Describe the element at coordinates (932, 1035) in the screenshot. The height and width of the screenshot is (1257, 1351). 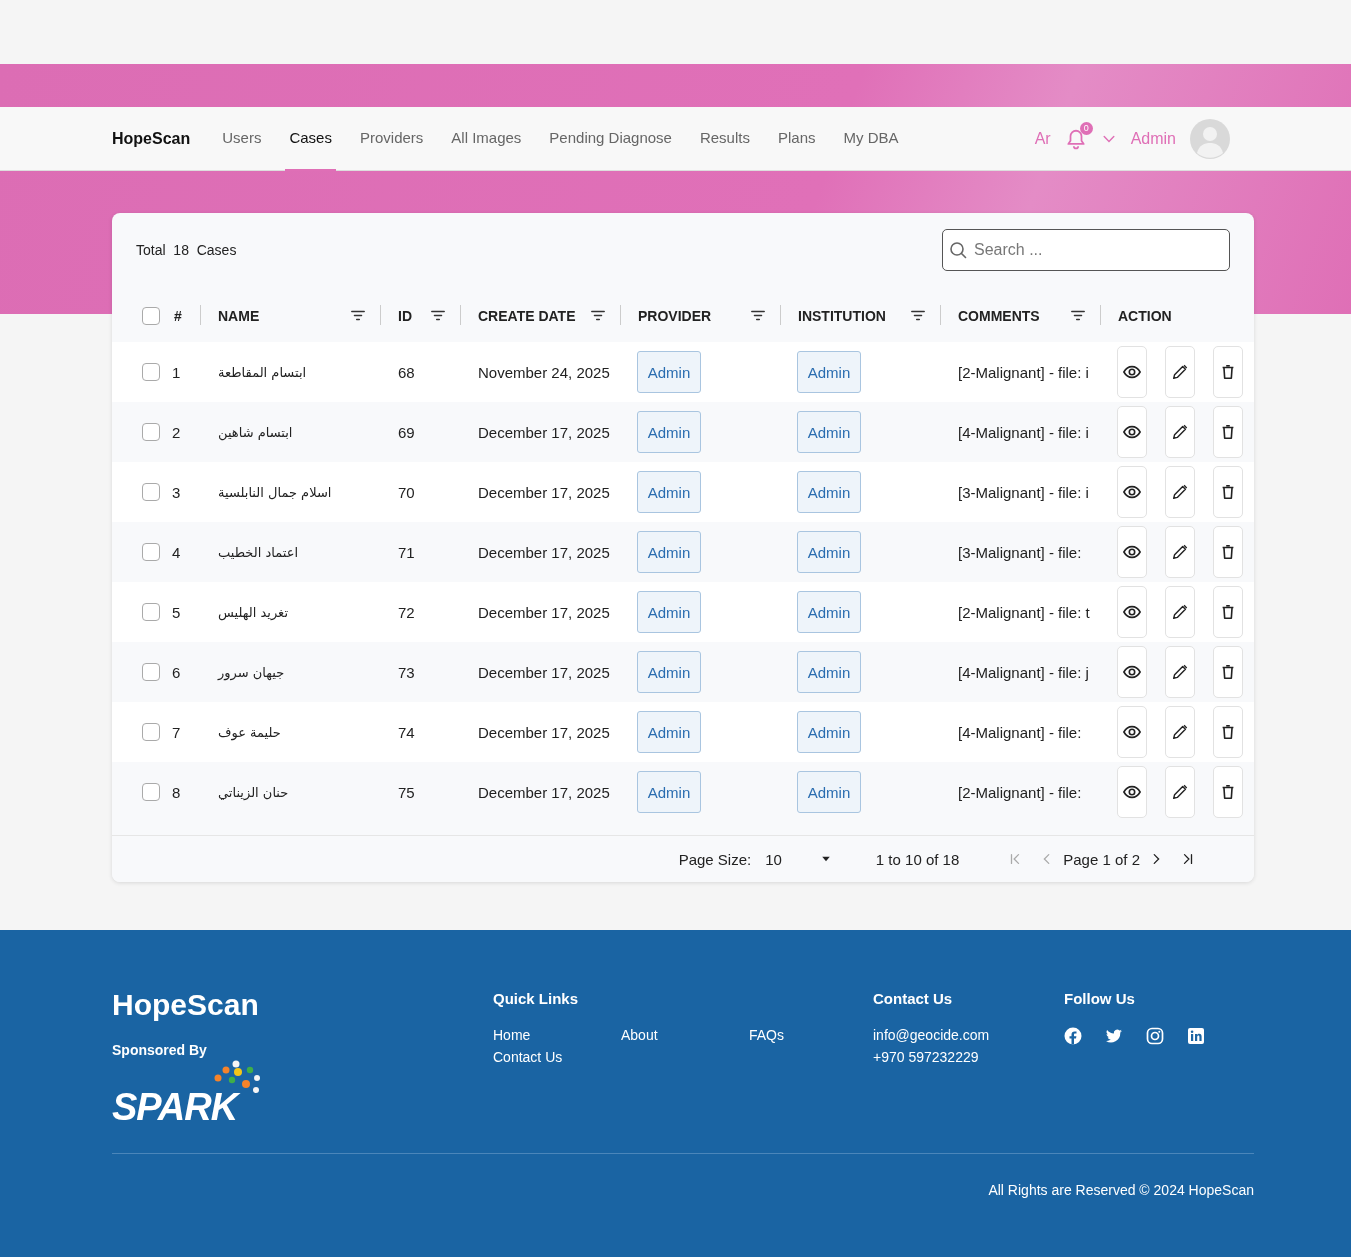
I see `contact-info: info@geocide.com` at that location.